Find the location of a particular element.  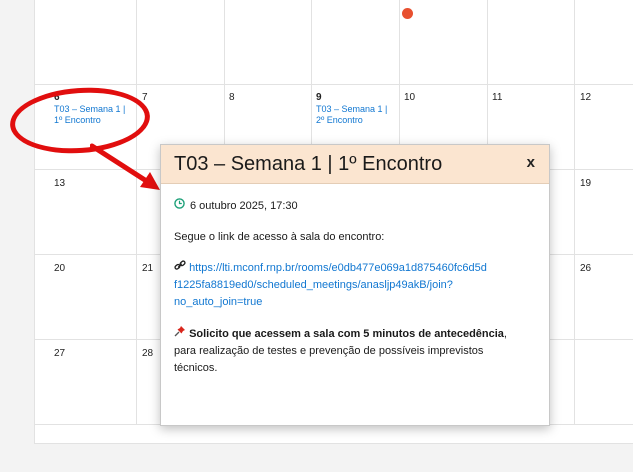

day-number: 26 is located at coordinates (585, 268).